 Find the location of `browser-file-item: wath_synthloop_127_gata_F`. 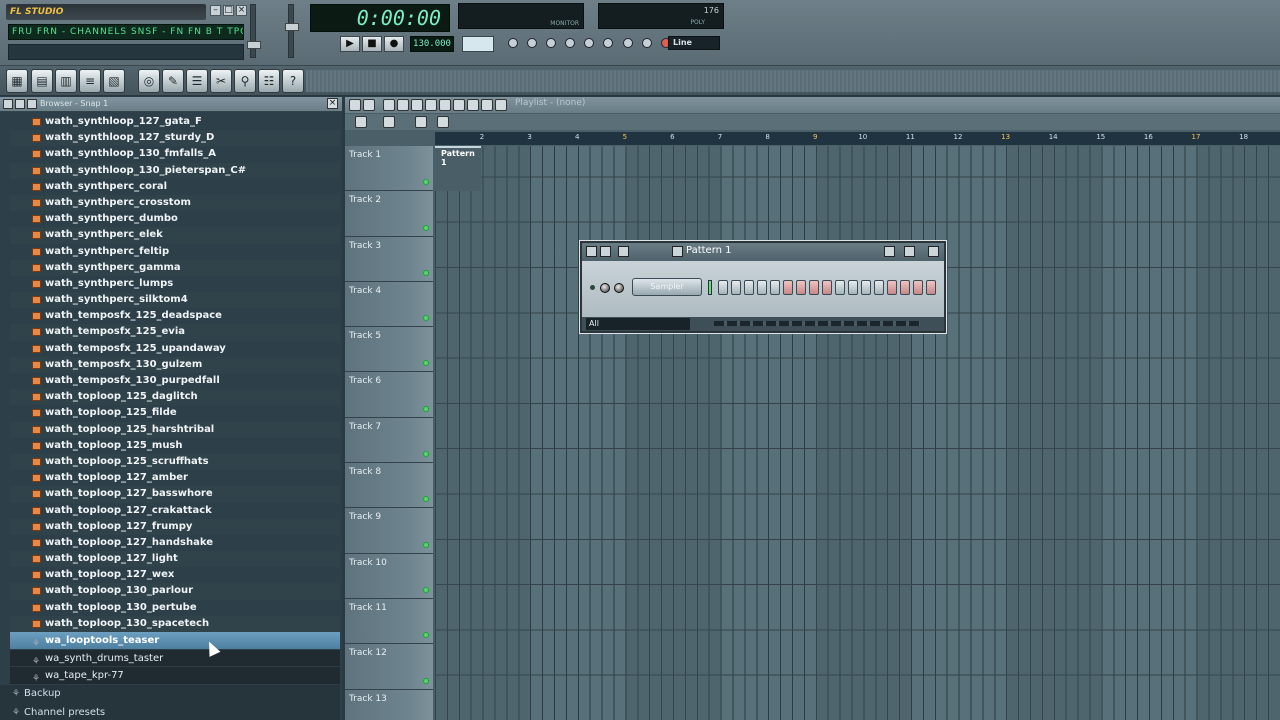

browser-file-item: wath_synthloop_127_gata_F is located at coordinates (175, 122).